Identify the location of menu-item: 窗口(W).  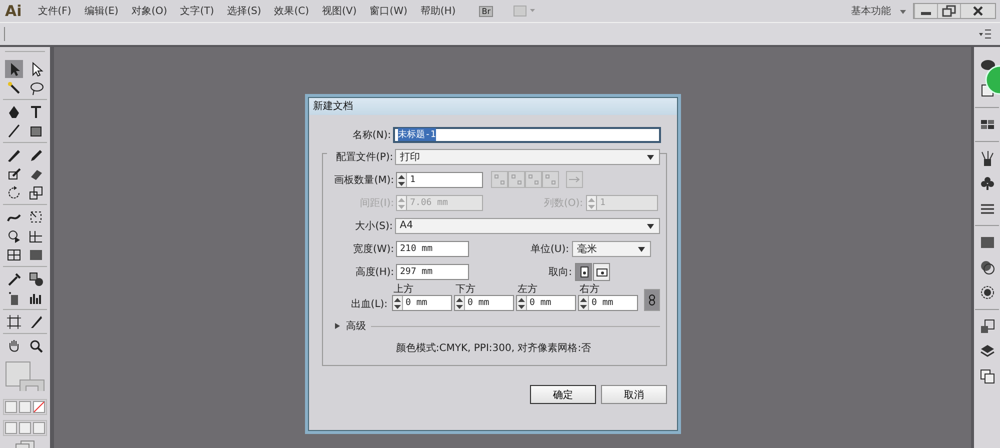
(389, 11).